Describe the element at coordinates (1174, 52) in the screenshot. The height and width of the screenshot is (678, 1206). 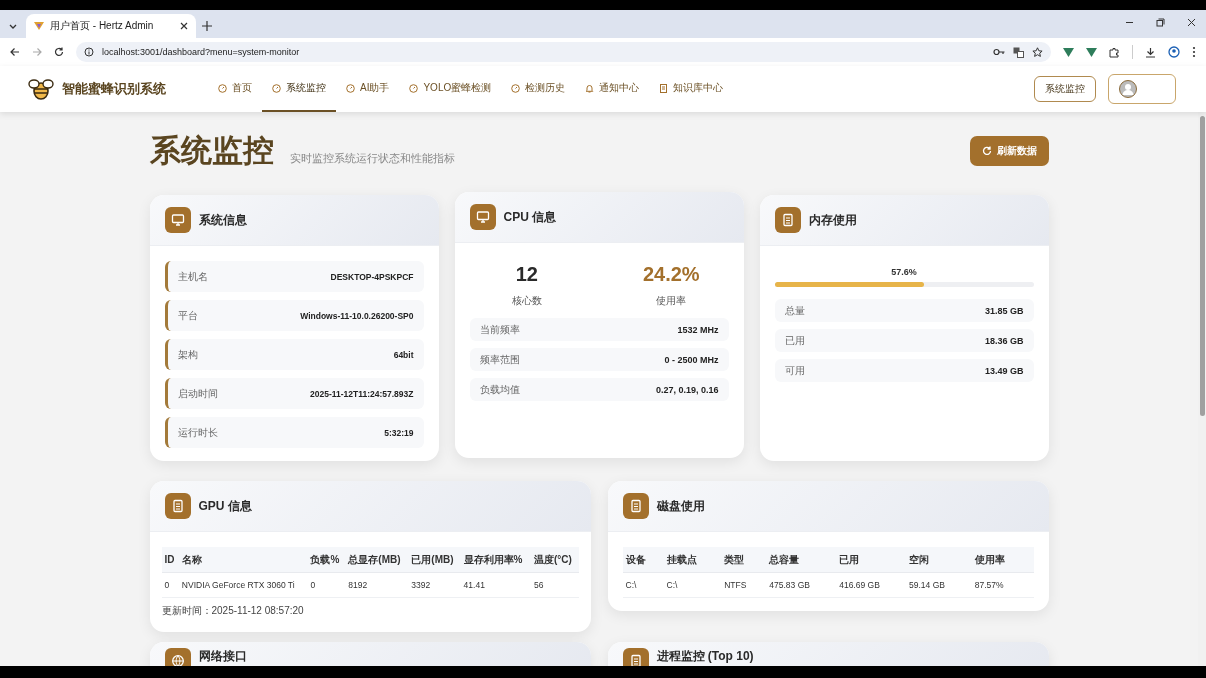
I see `profile-icon` at that location.